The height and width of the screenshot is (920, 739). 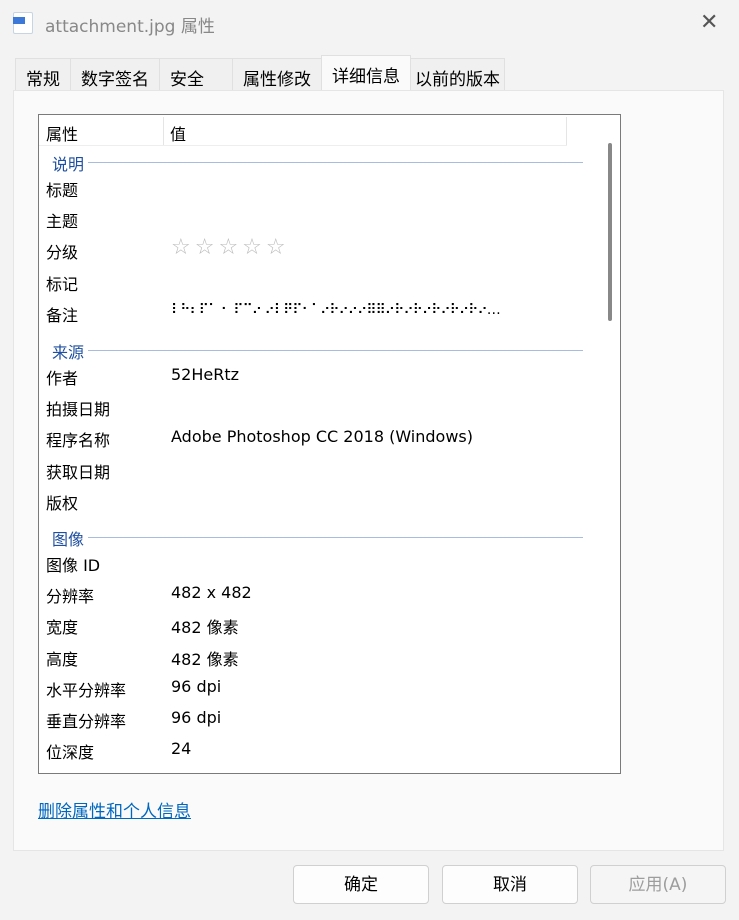 What do you see at coordinates (70, 352) in the screenshot?
I see `group-label: 来源` at bounding box center [70, 352].